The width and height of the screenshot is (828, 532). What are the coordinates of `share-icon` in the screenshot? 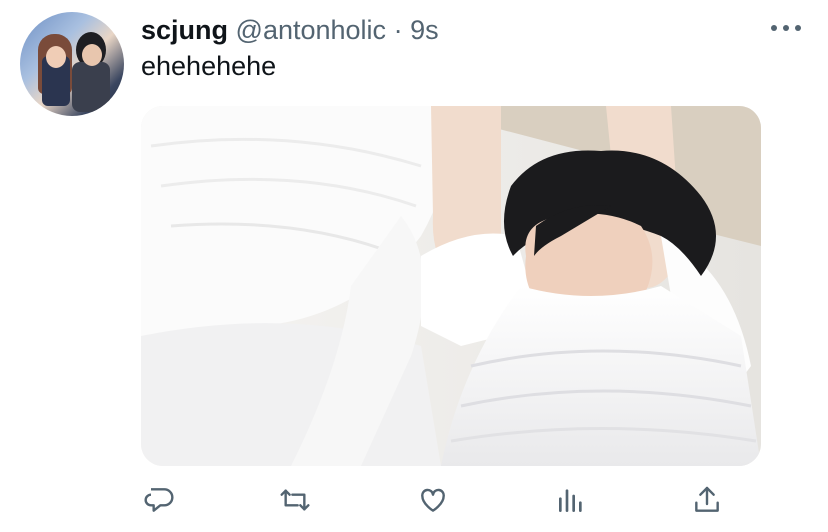 It's located at (707, 500).